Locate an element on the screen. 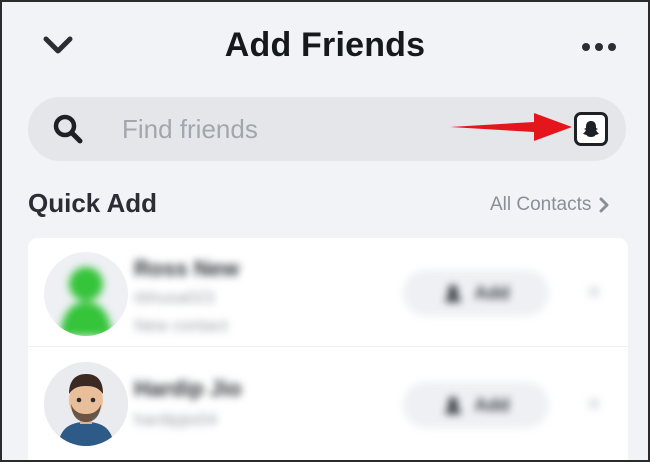  bitmoji-avatar-icon is located at coordinates (86, 404).